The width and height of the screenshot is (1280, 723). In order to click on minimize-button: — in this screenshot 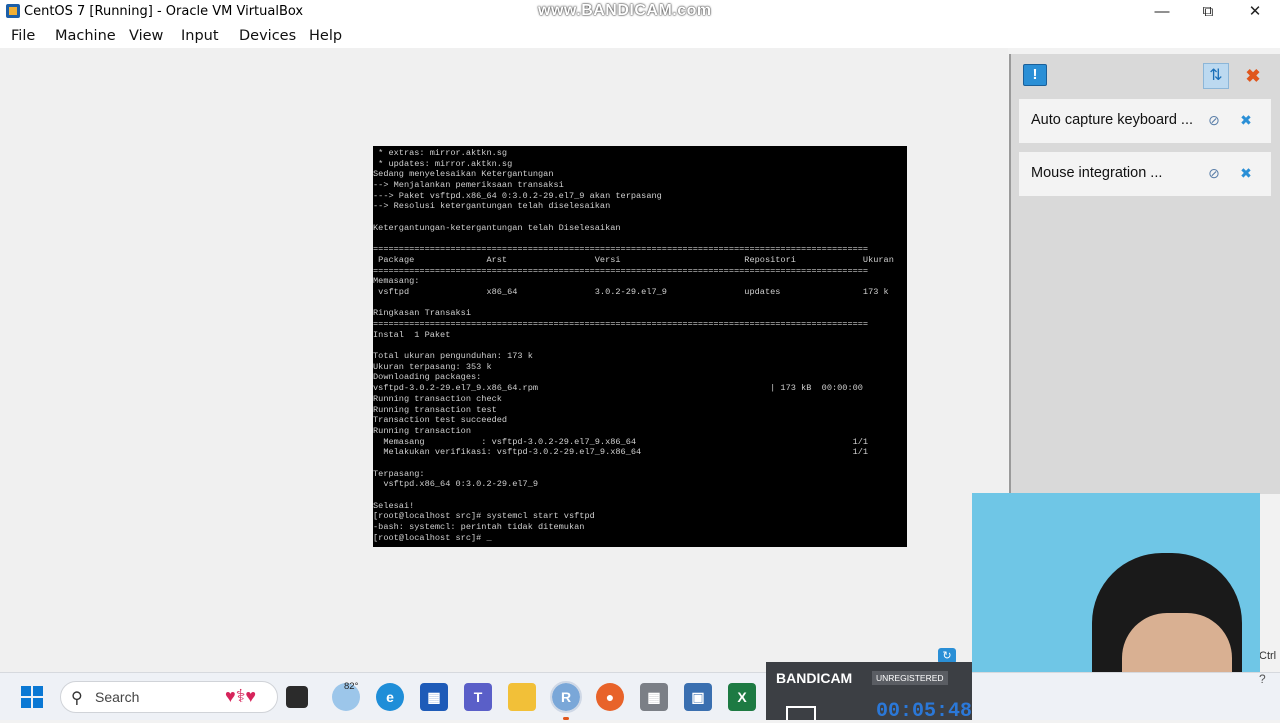, I will do `click(1162, 12)`.